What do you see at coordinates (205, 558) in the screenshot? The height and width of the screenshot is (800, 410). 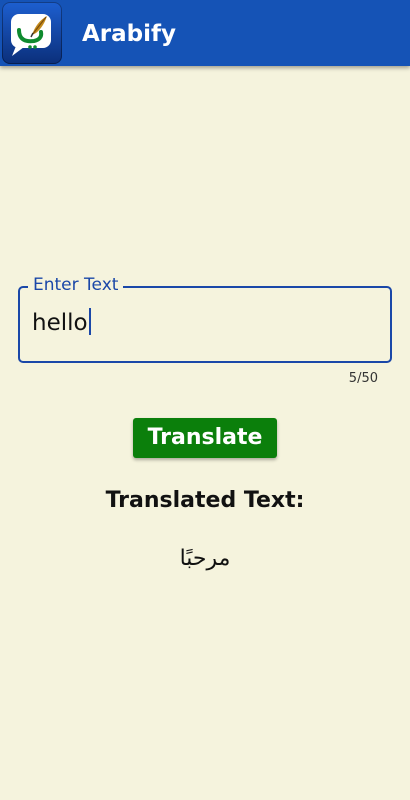 I see `translated-text-output: مرحبًا` at bounding box center [205, 558].